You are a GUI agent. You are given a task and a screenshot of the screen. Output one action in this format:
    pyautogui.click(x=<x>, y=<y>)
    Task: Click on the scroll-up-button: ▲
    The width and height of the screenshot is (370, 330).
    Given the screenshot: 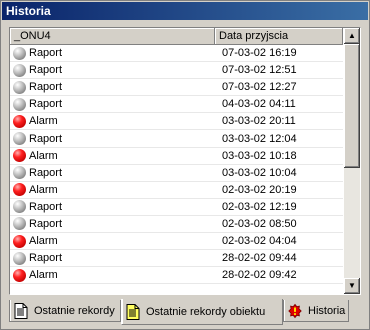 What is the action you would take?
    pyautogui.click(x=352, y=36)
    